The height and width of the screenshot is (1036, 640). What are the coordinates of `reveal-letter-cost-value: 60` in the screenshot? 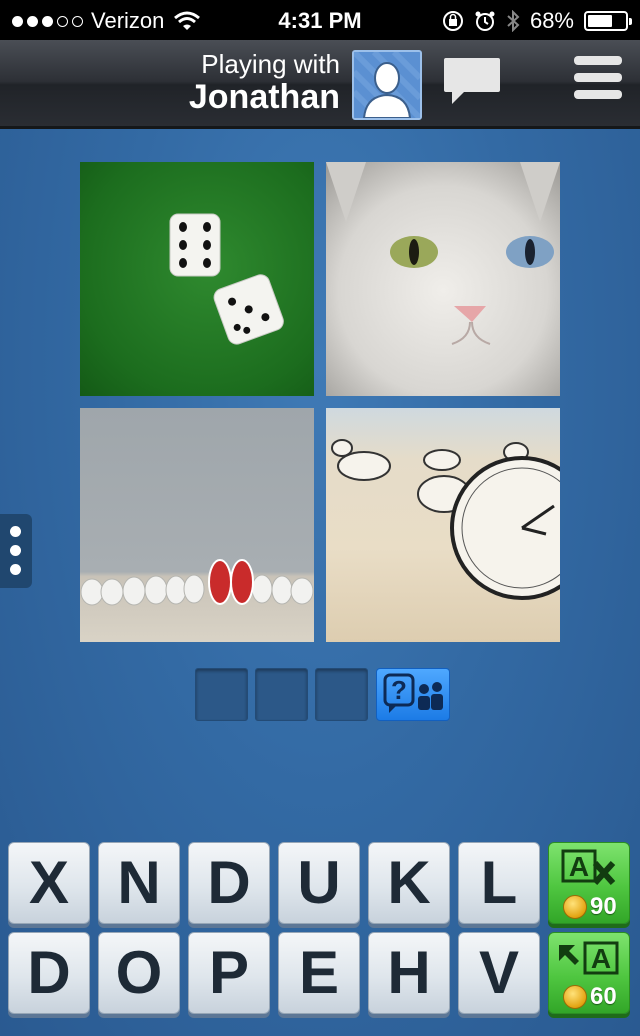 It's located at (603, 996).